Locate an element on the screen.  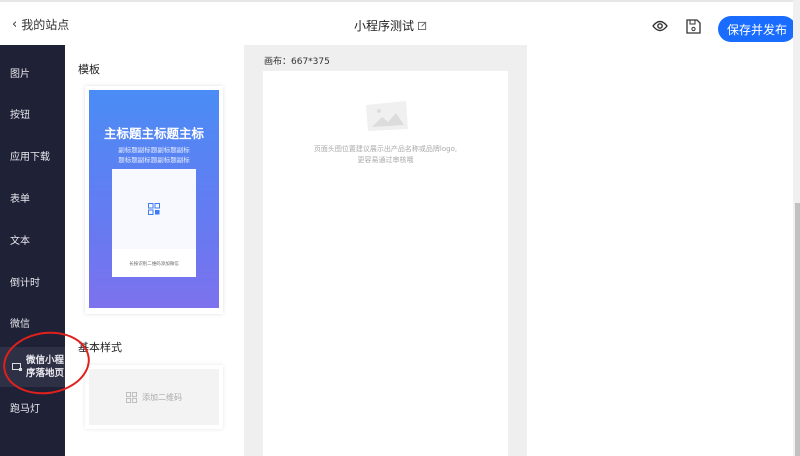
sidebar-item-countdown: 倒计时 is located at coordinates (32, 281).